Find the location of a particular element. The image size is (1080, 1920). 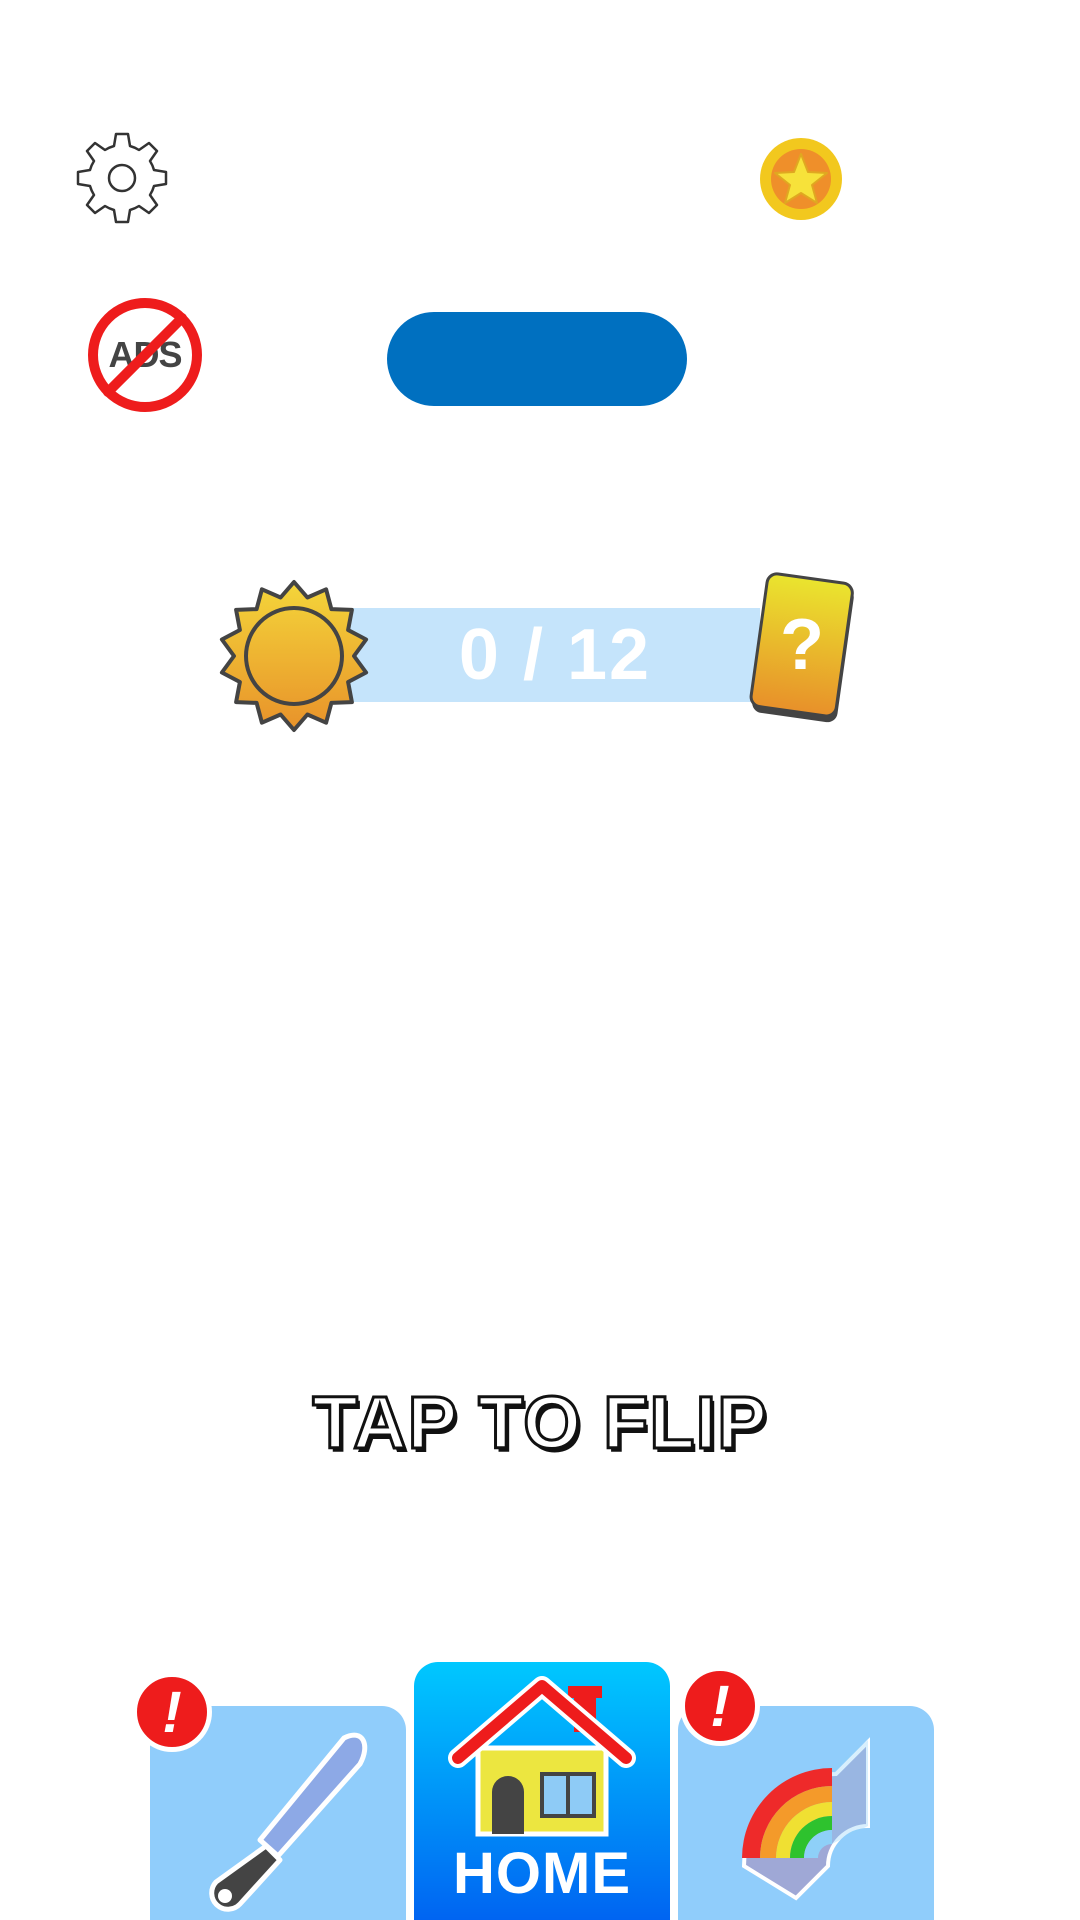

sun-icon is located at coordinates (294, 656).